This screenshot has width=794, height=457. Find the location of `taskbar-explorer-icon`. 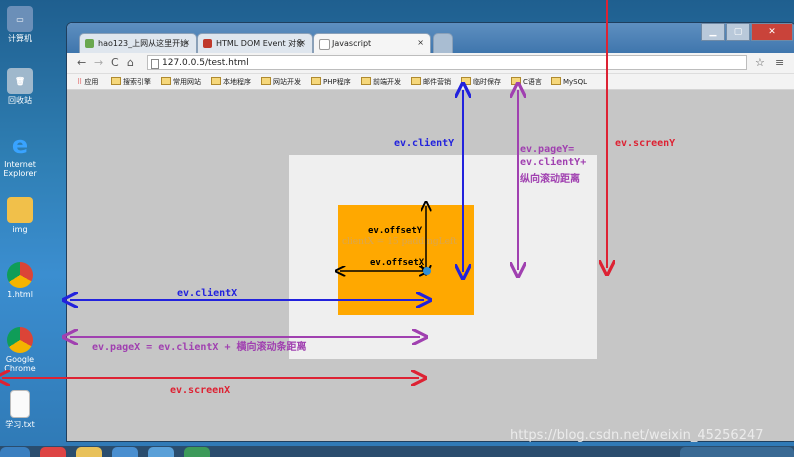

taskbar-explorer-icon is located at coordinates (89, 452).